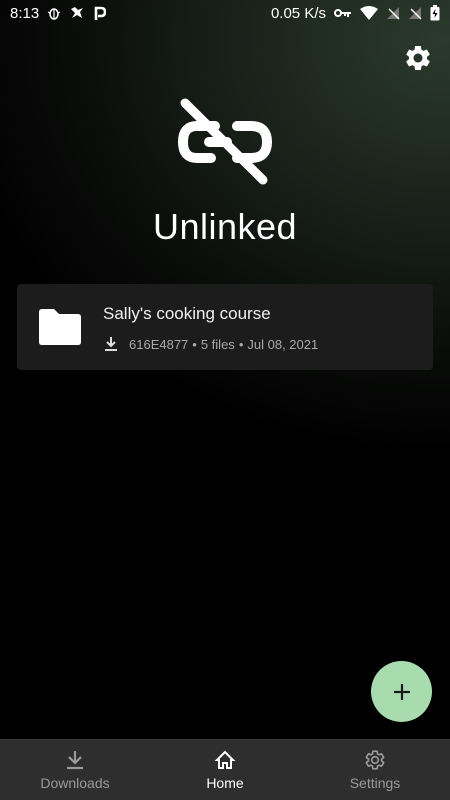 The width and height of the screenshot is (450, 800). I want to click on add-button, so click(401, 691).